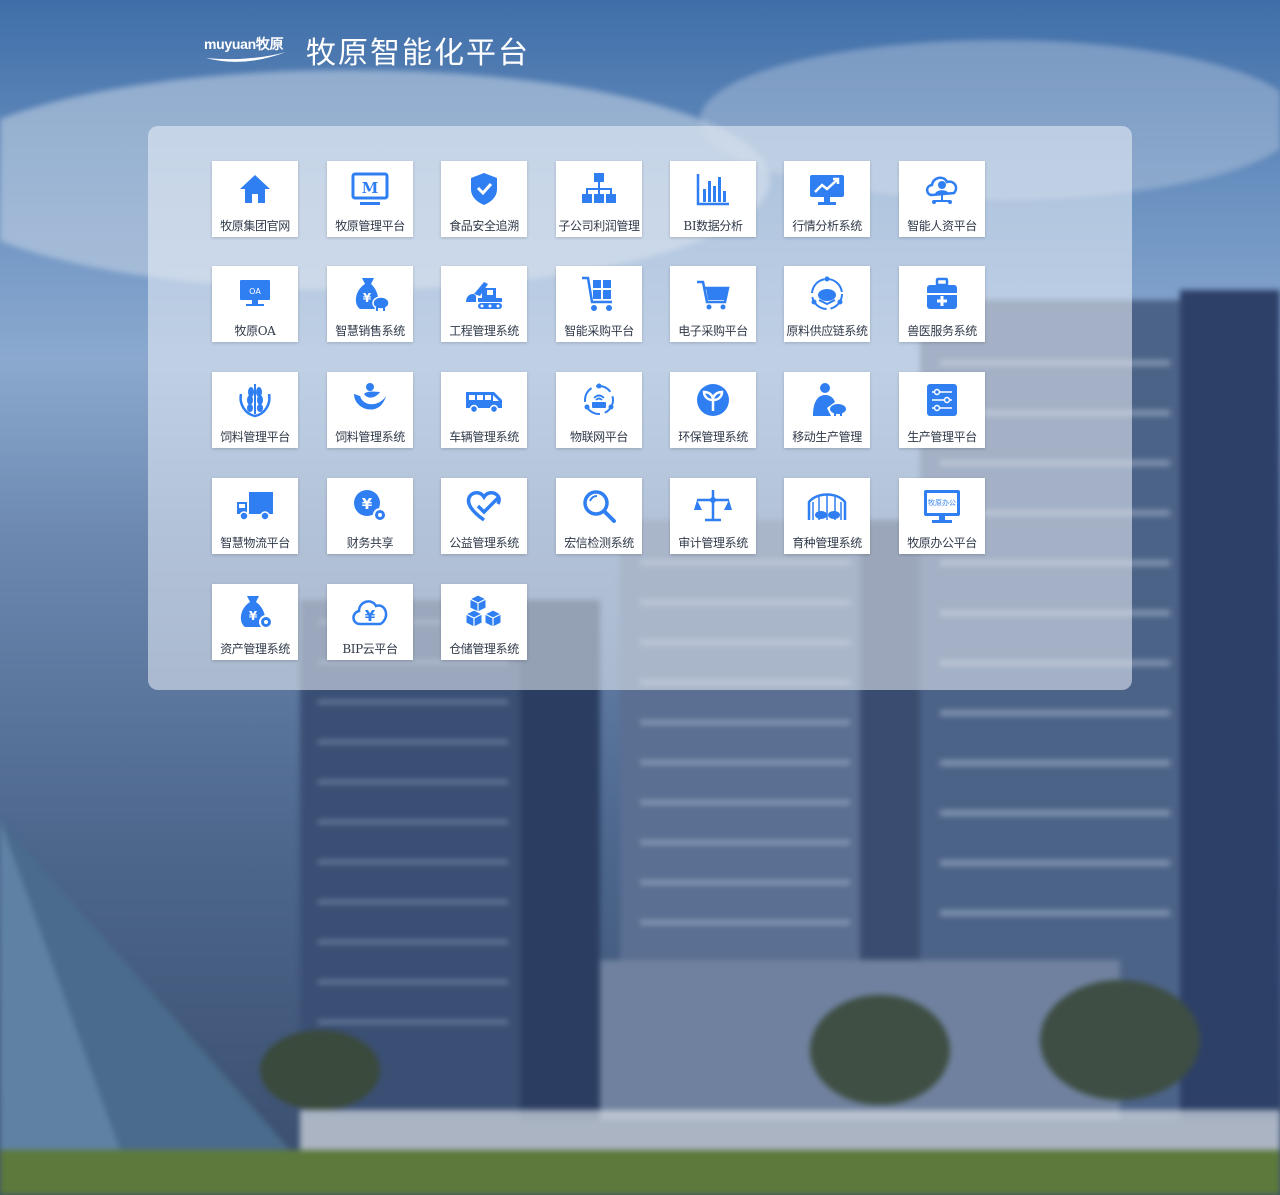 This screenshot has height=1195, width=1280. I want to click on app-tile: 饲料管理平台, so click(255, 410).